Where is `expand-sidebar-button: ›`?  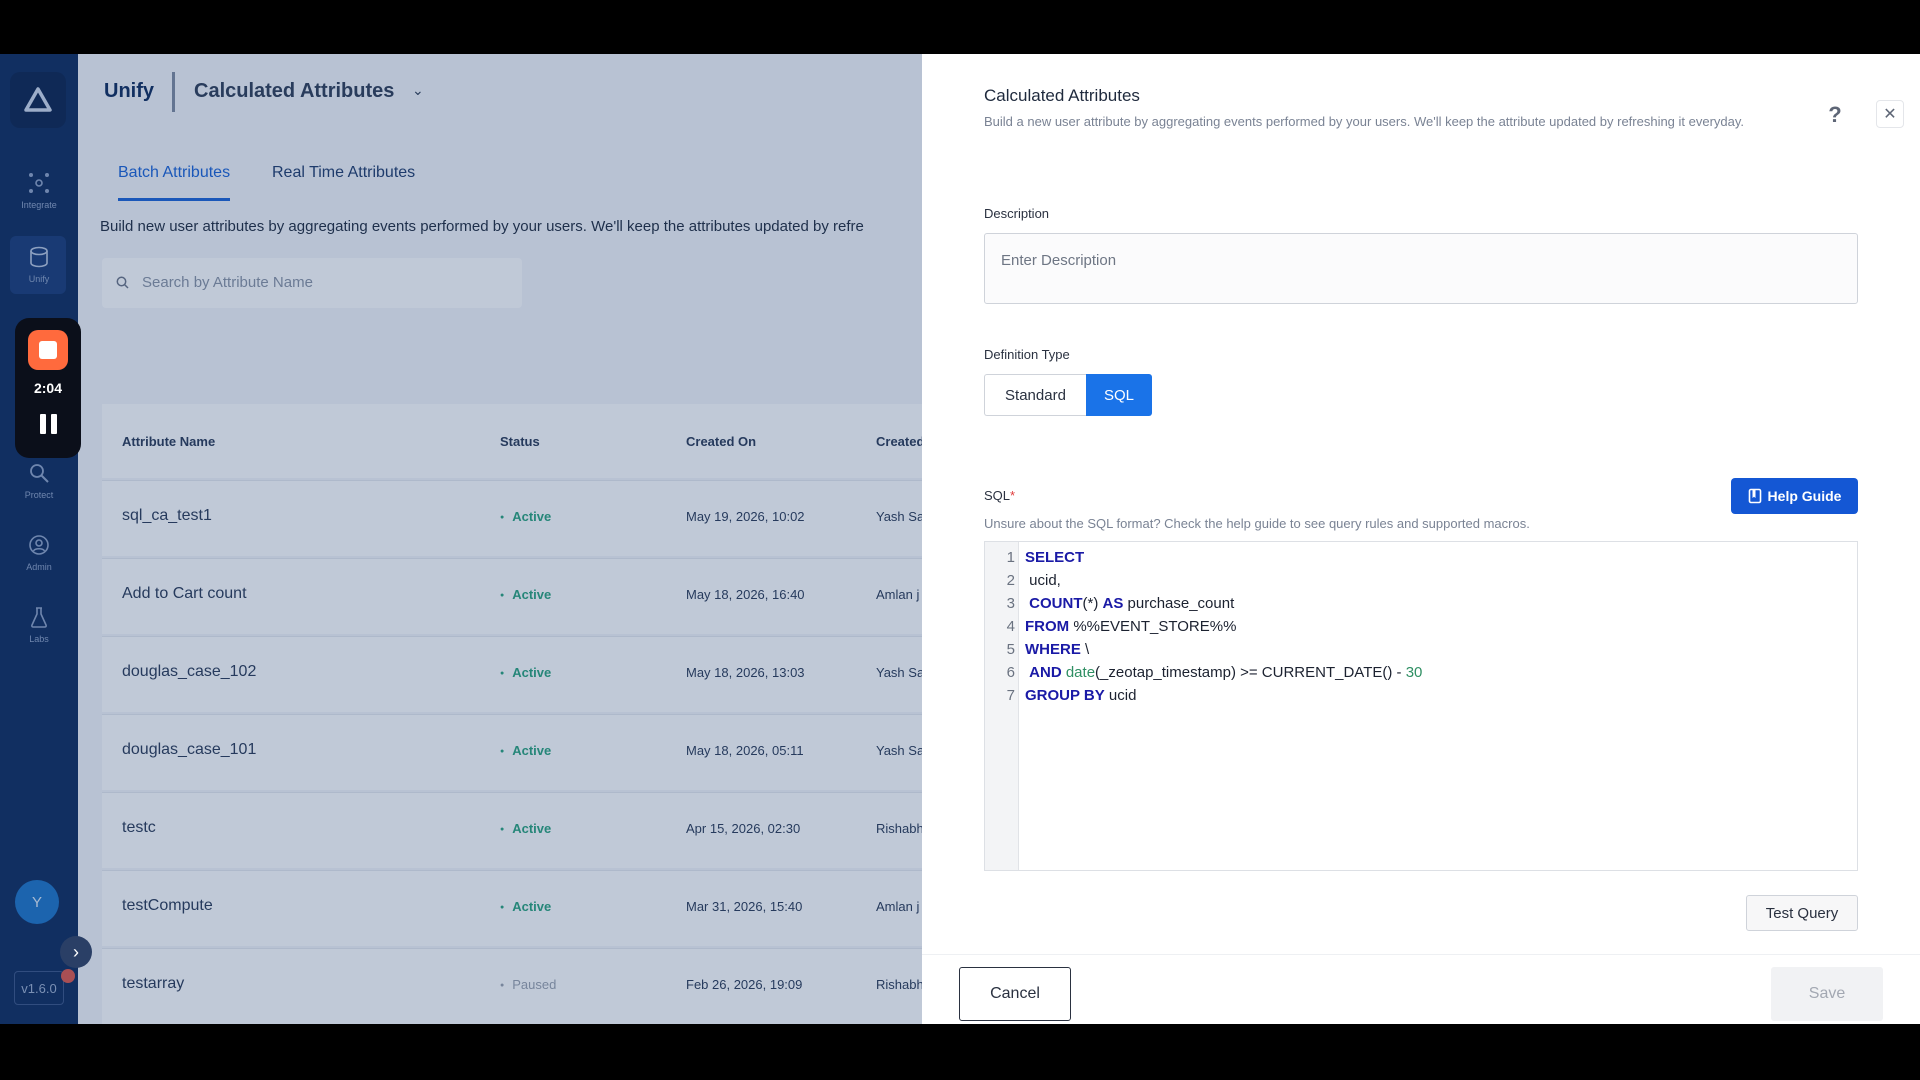 expand-sidebar-button: › is located at coordinates (76, 952).